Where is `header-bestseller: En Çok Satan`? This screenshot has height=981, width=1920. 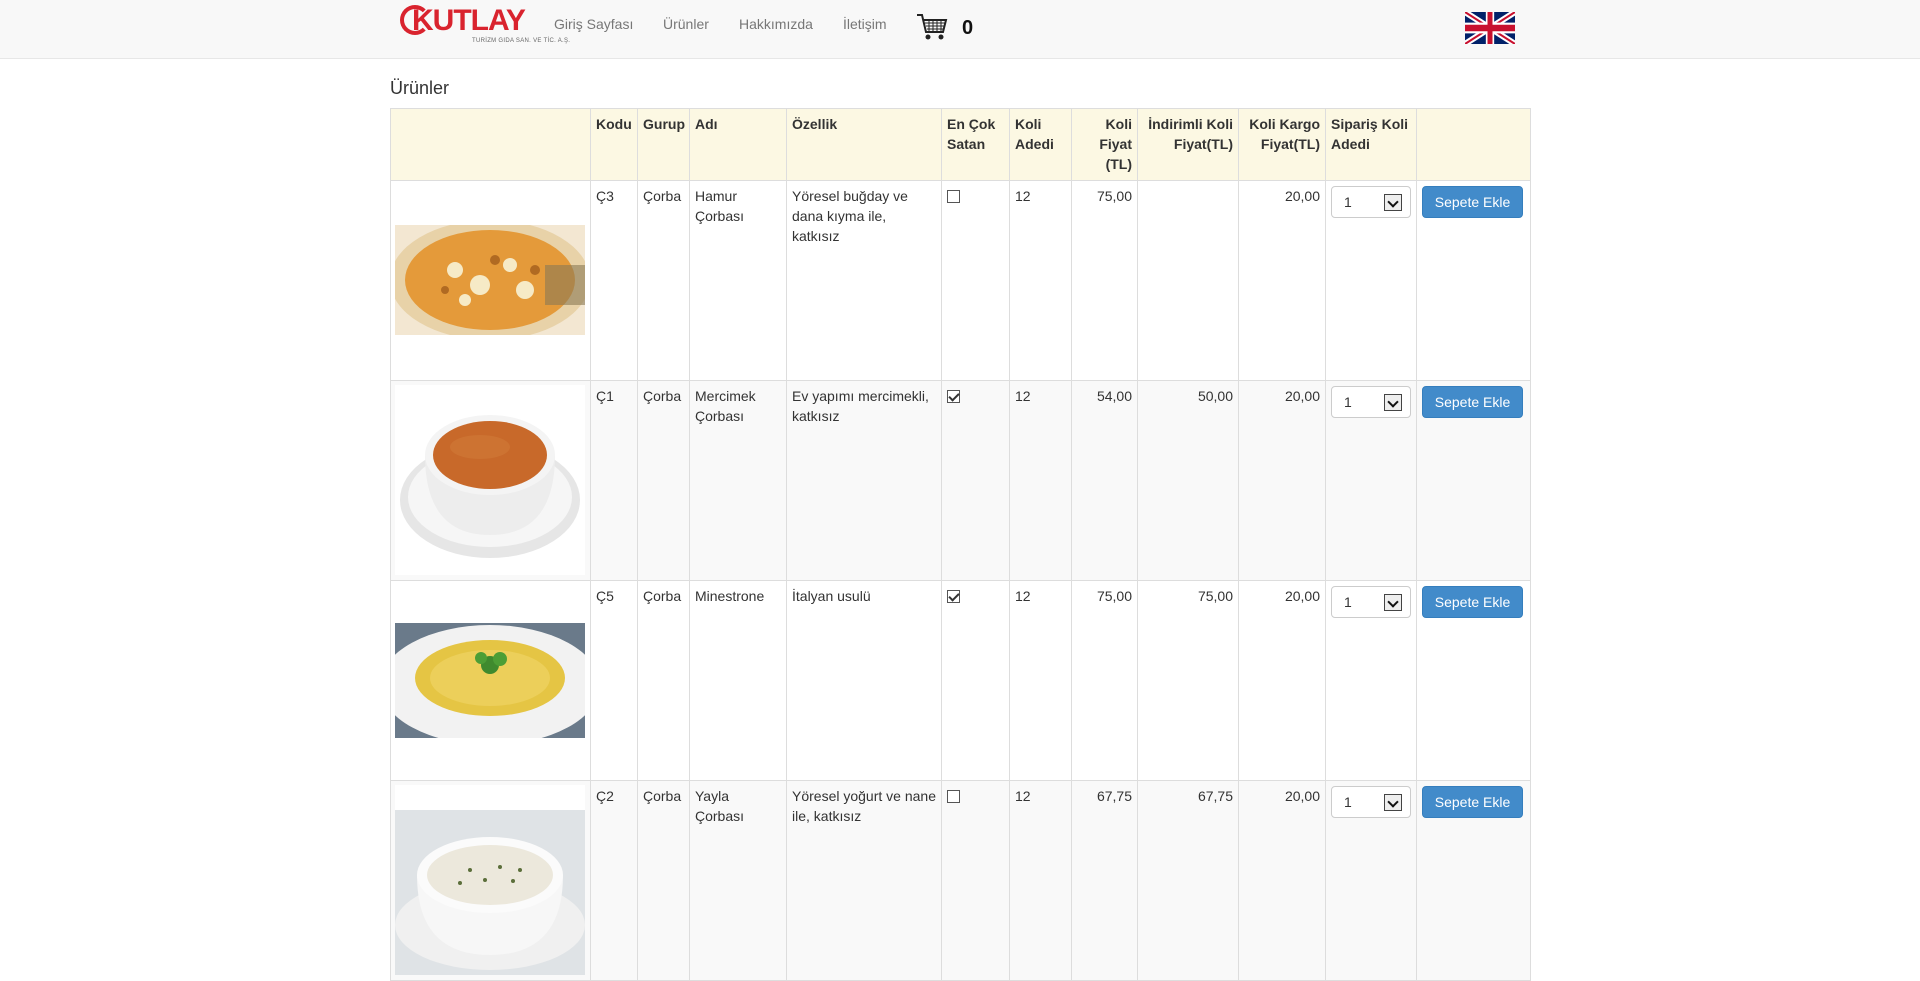 header-bestseller: En Çok Satan is located at coordinates (975, 144).